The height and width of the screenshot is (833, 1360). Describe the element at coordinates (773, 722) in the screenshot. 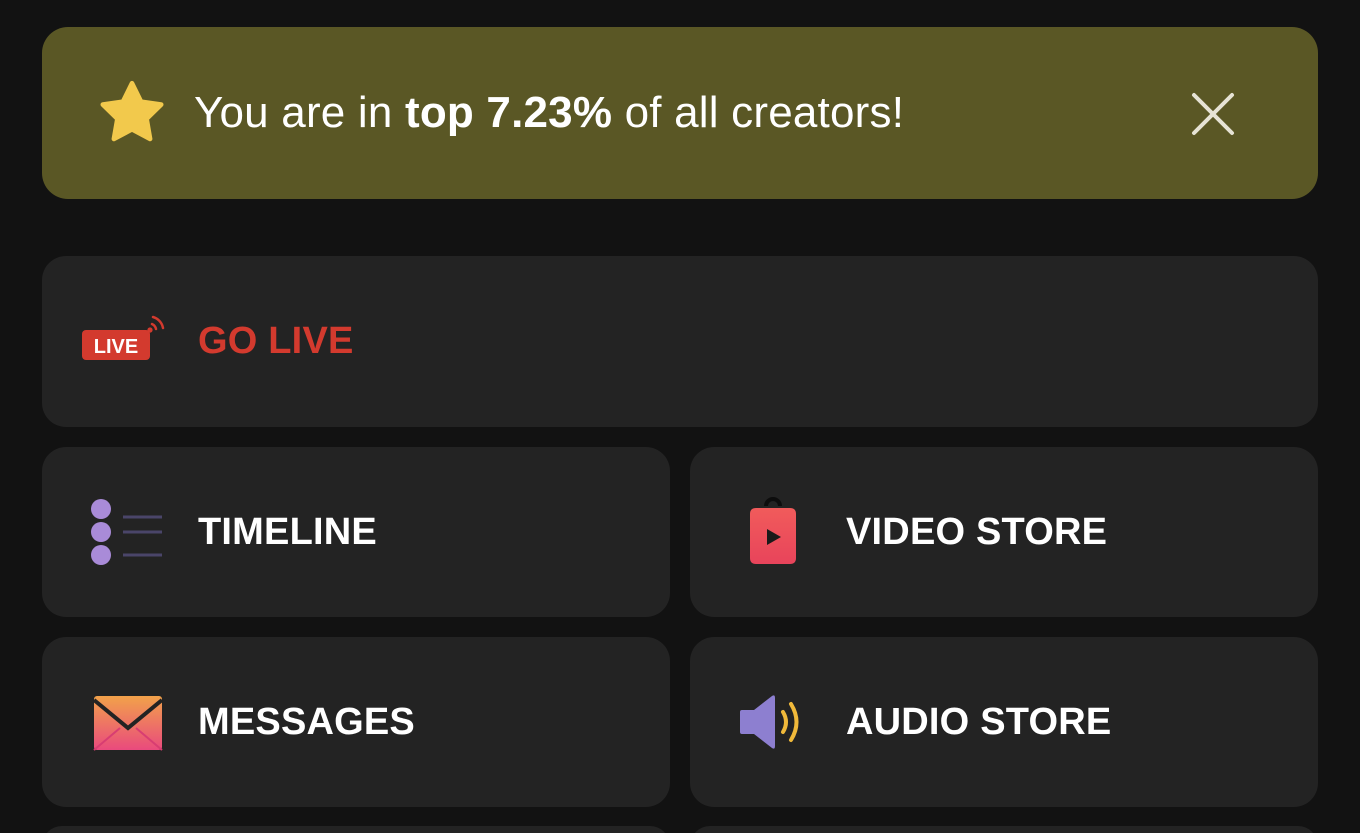

I see `speaker-icon` at that location.